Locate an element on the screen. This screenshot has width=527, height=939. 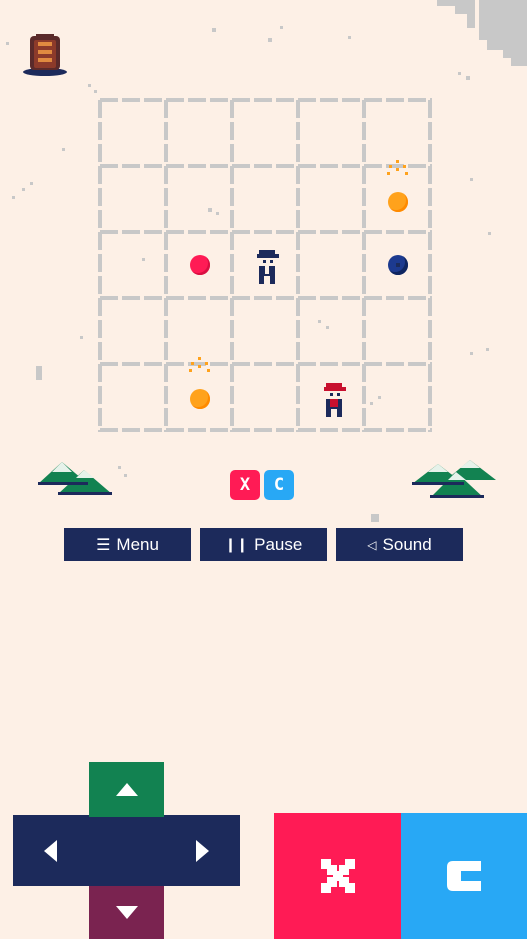
logo-c-tile: C is located at coordinates (279, 485).